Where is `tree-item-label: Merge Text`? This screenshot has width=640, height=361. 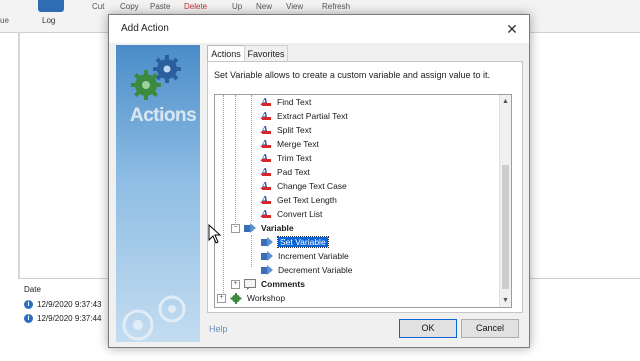 tree-item-label: Merge Text is located at coordinates (298, 144).